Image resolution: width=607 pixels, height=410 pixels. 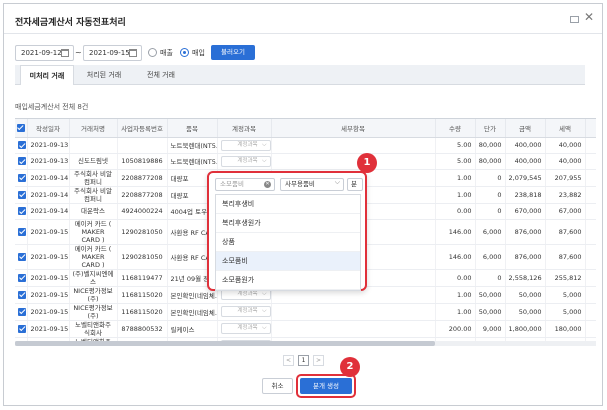 I want to click on cell-amount: 400,000, so click(x=525, y=145).